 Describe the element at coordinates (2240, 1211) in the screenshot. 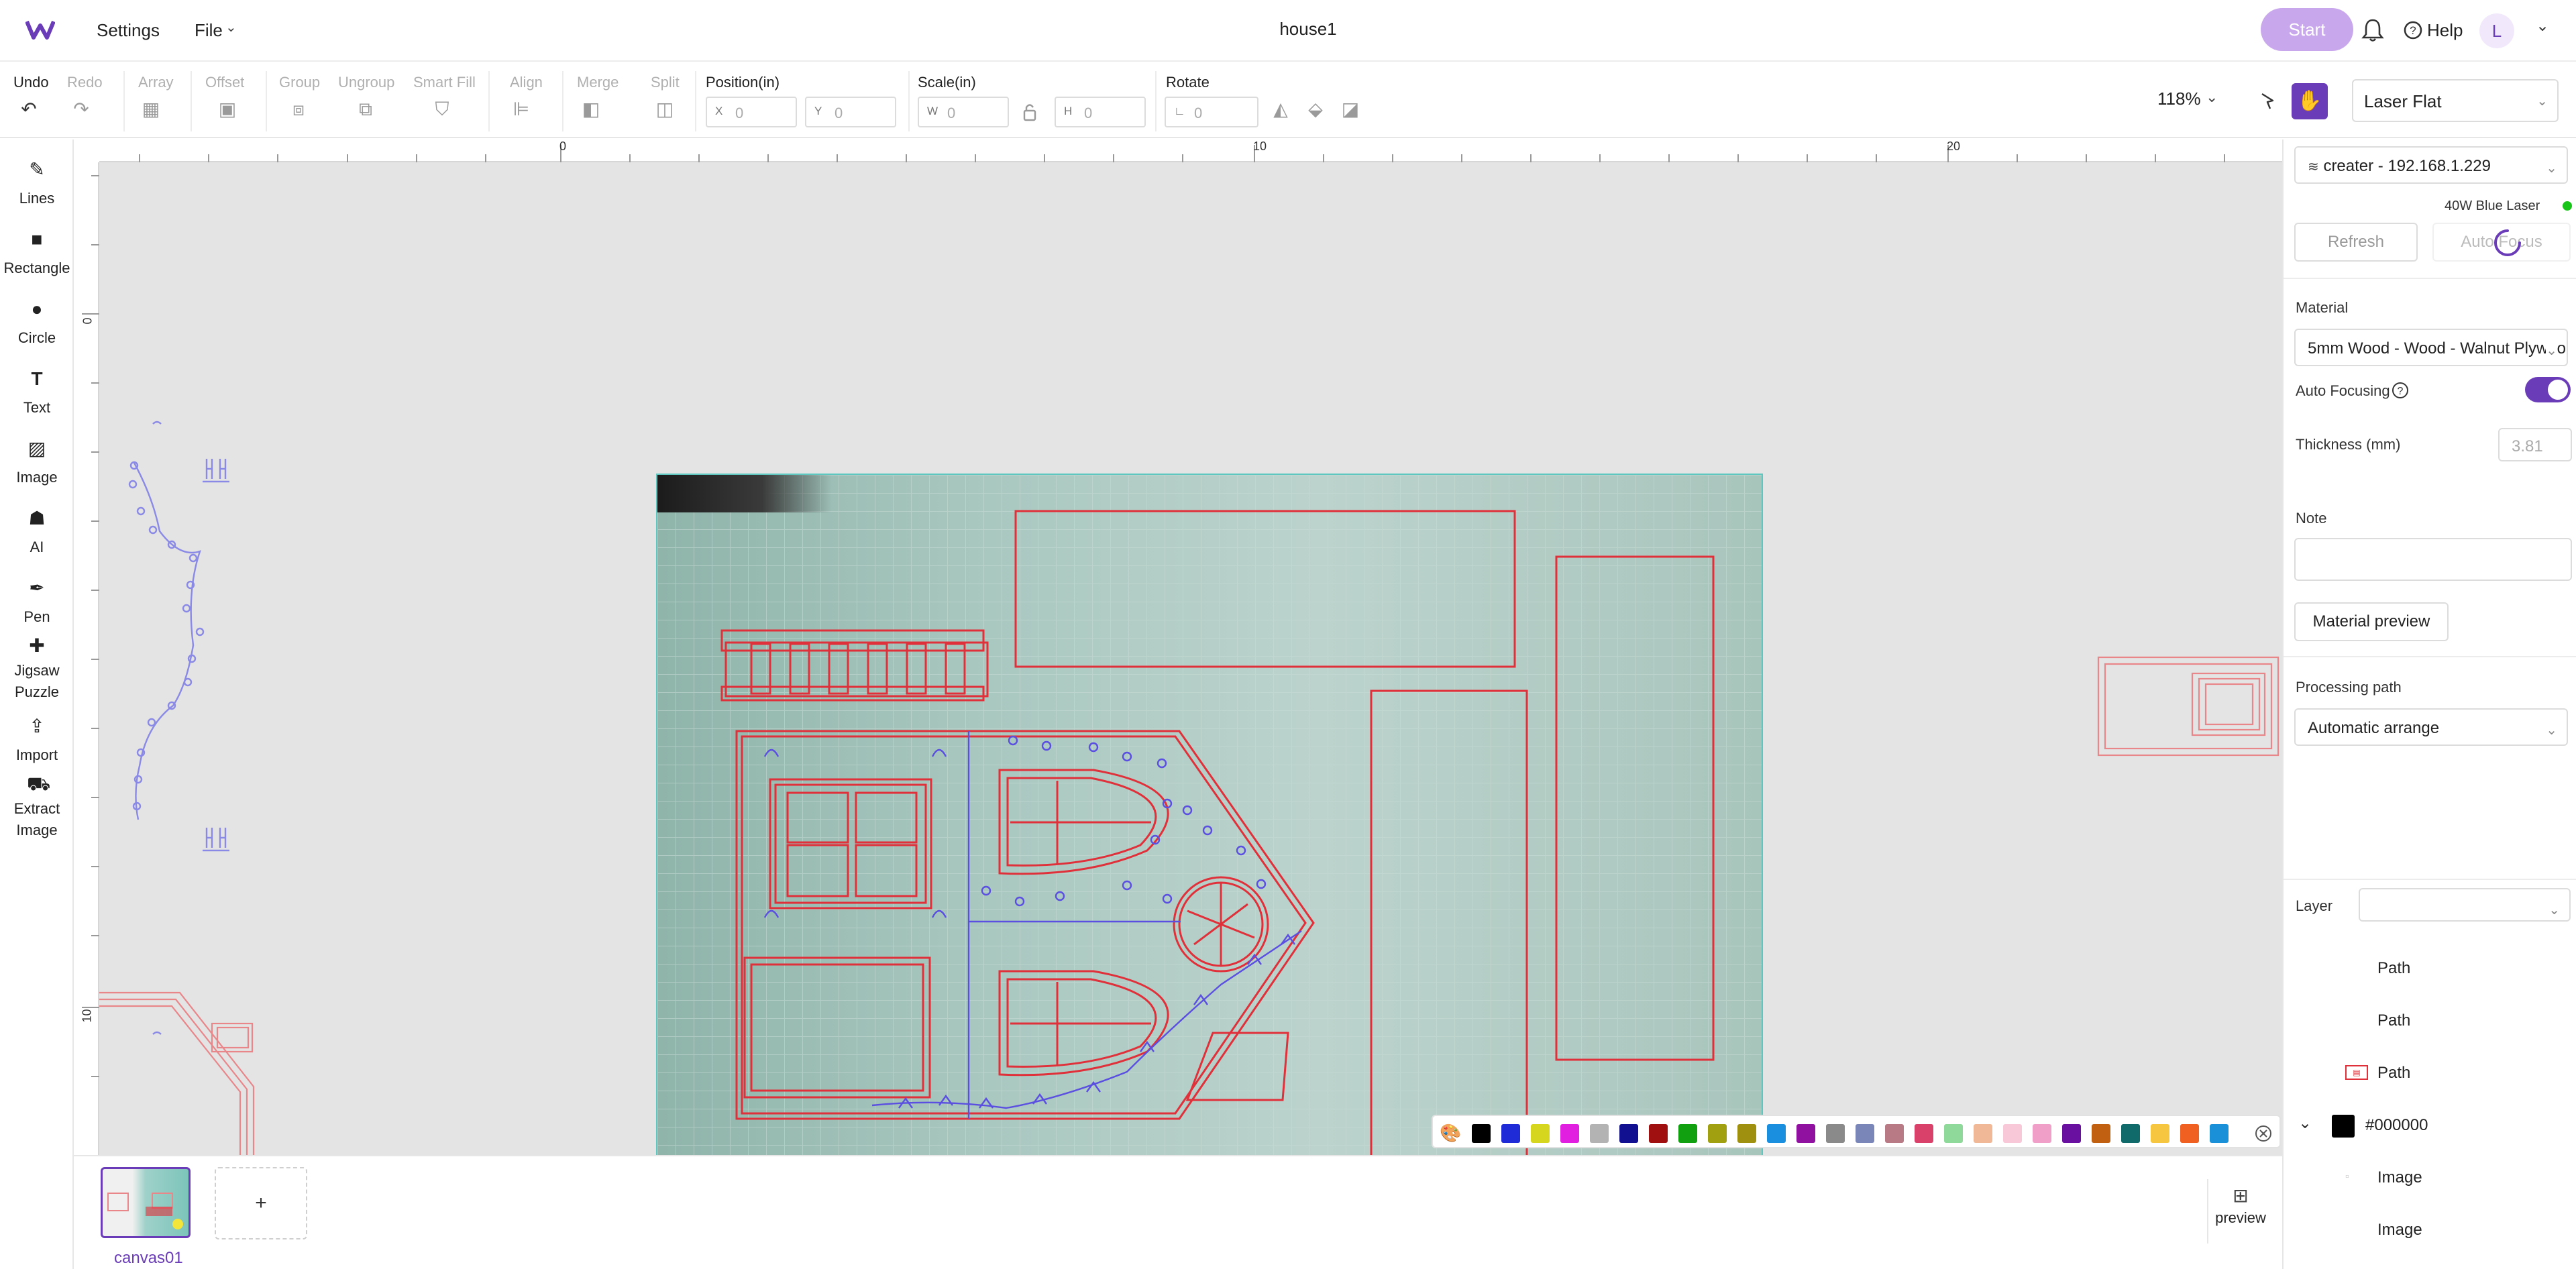

I see `preview-button: ⊞ preview` at that location.